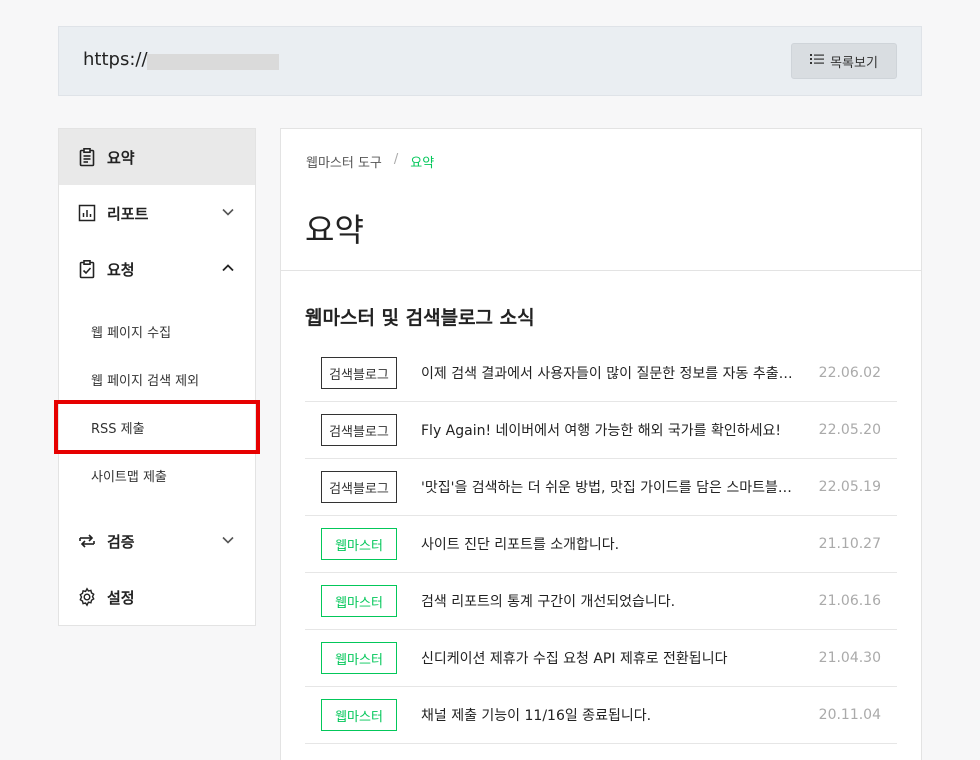 The image size is (980, 760). Describe the element at coordinates (213, 62) in the screenshot. I see `url-redacted` at that location.